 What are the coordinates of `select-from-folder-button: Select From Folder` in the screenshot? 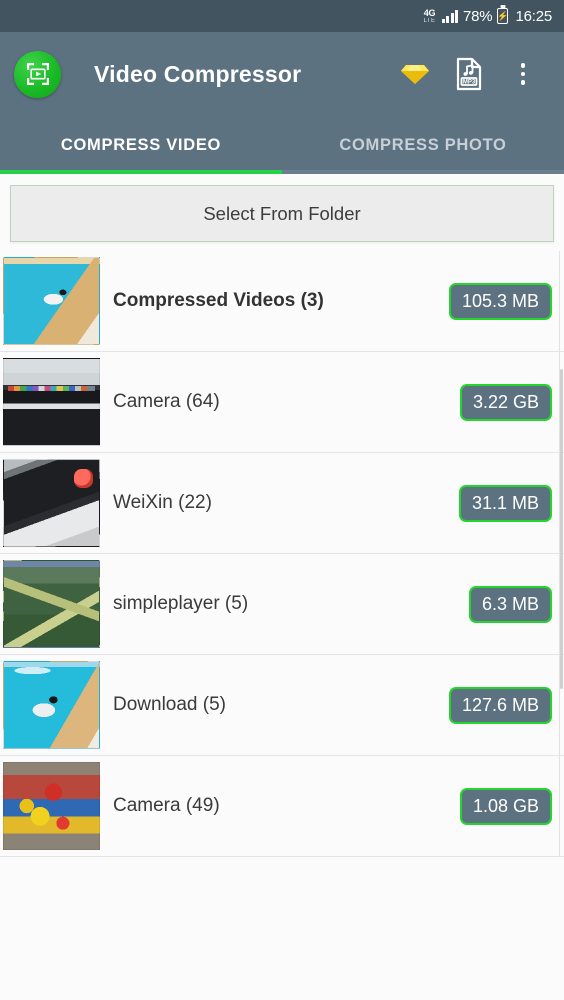 It's located at (282, 213).